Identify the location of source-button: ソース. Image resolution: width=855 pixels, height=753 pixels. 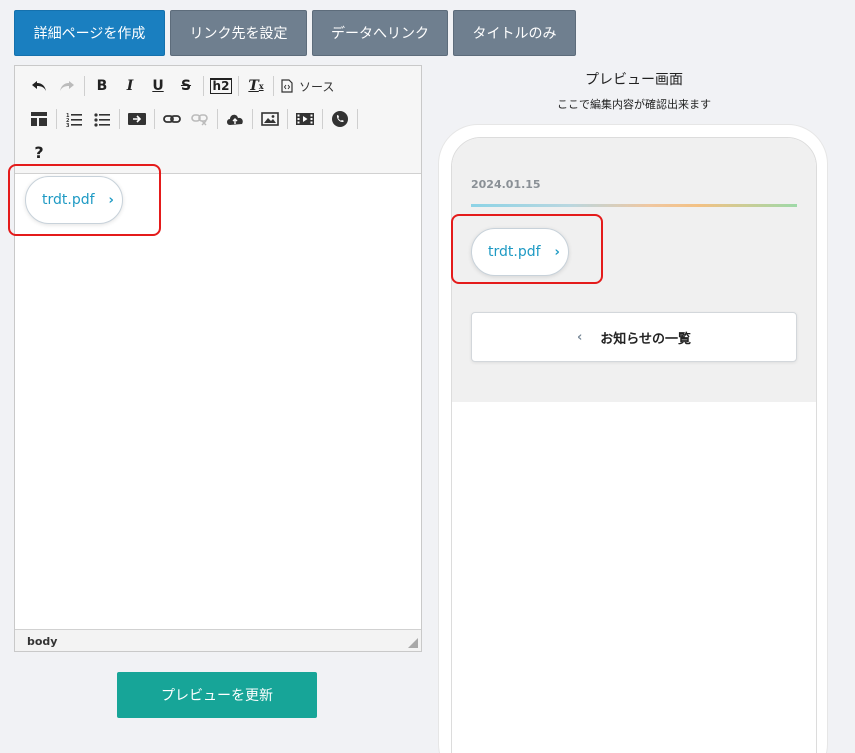
(307, 86).